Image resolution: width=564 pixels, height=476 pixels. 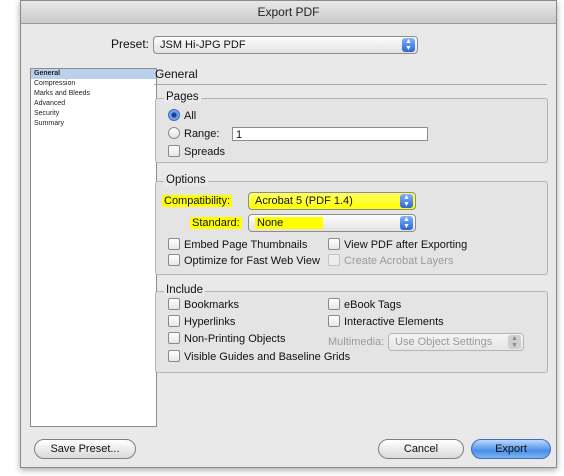 I want to click on sidebar-item-advanced: Advanced, so click(x=93, y=104).